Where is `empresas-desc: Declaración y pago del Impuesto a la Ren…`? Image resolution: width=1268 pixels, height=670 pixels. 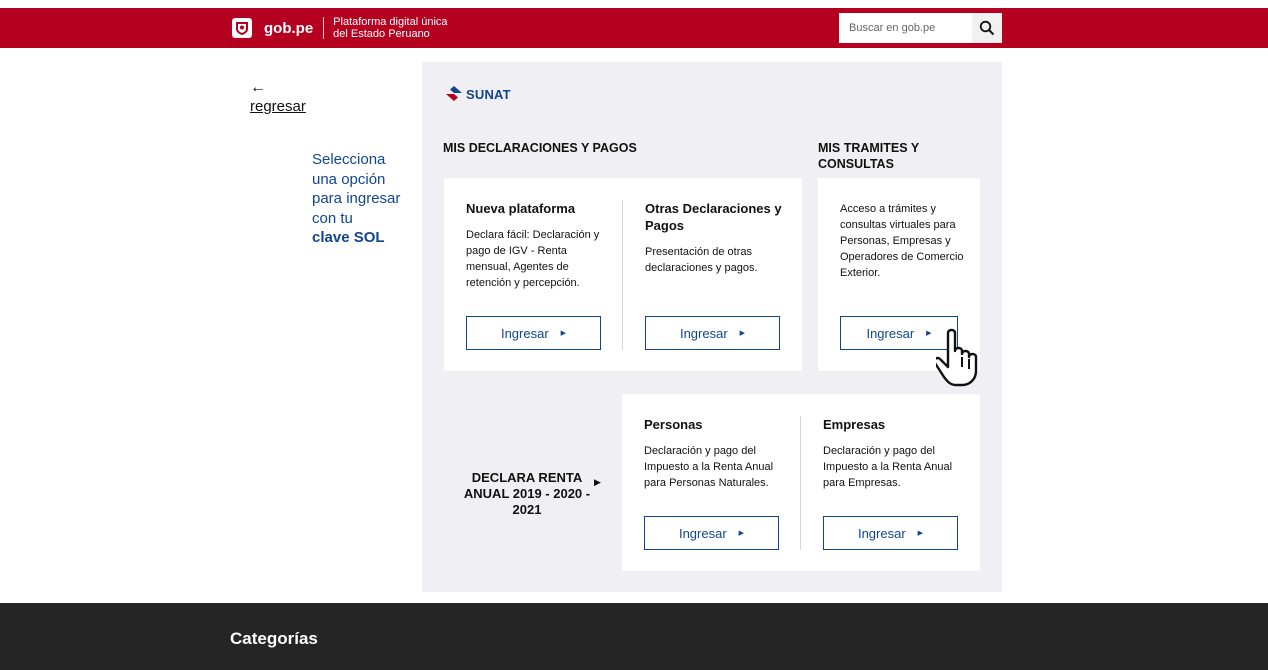
empresas-desc: Declaración y pago del Impuesto a la Ren… is located at coordinates (888, 467).